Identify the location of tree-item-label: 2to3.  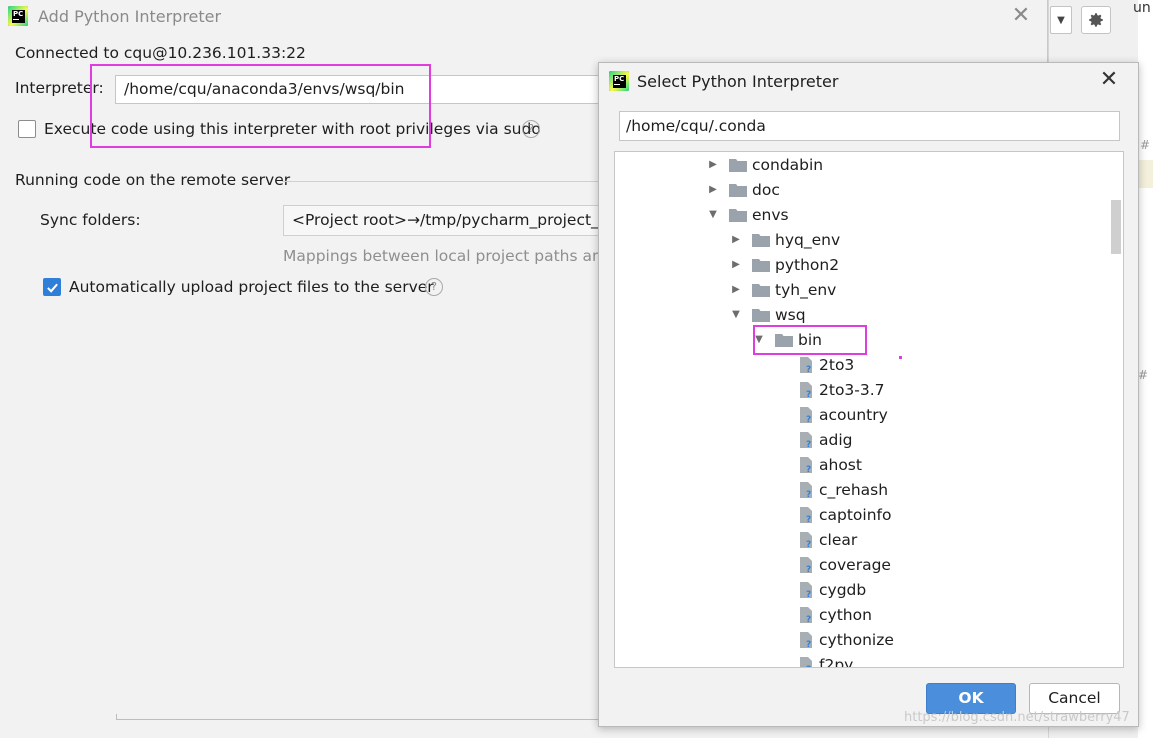
(837, 364).